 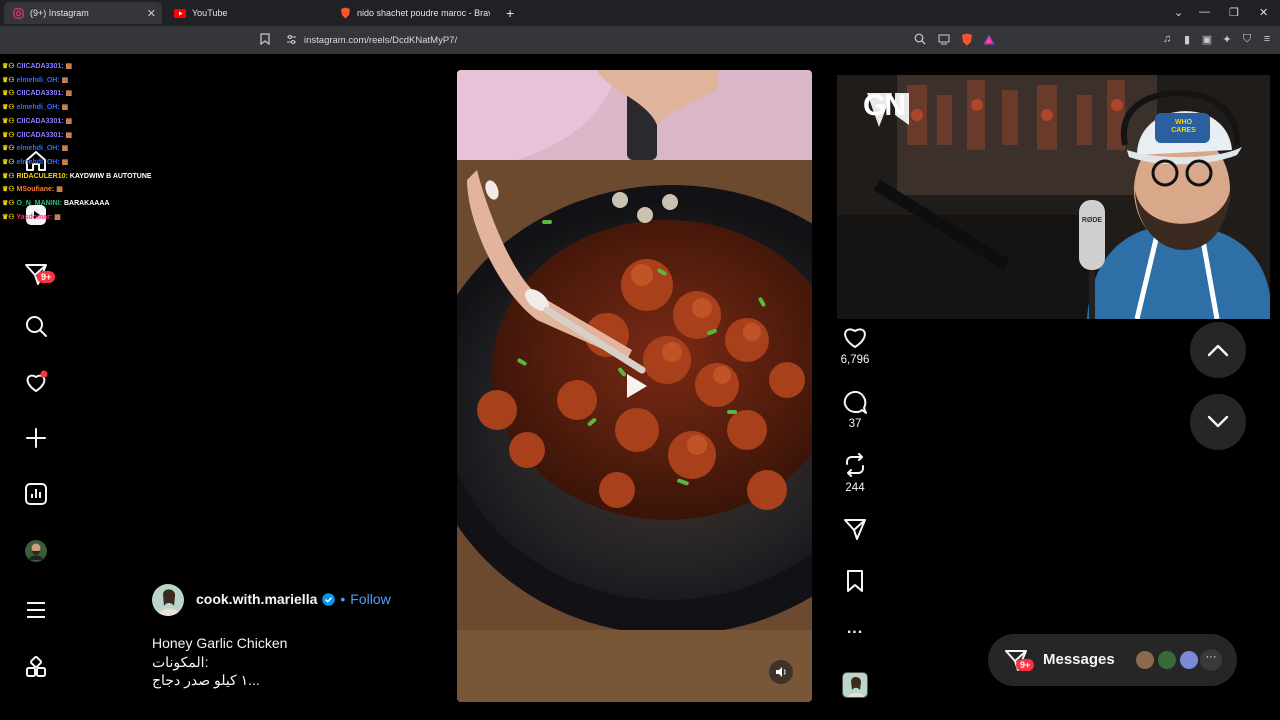 I want to click on tab-label: YouTube, so click(x=210, y=13).